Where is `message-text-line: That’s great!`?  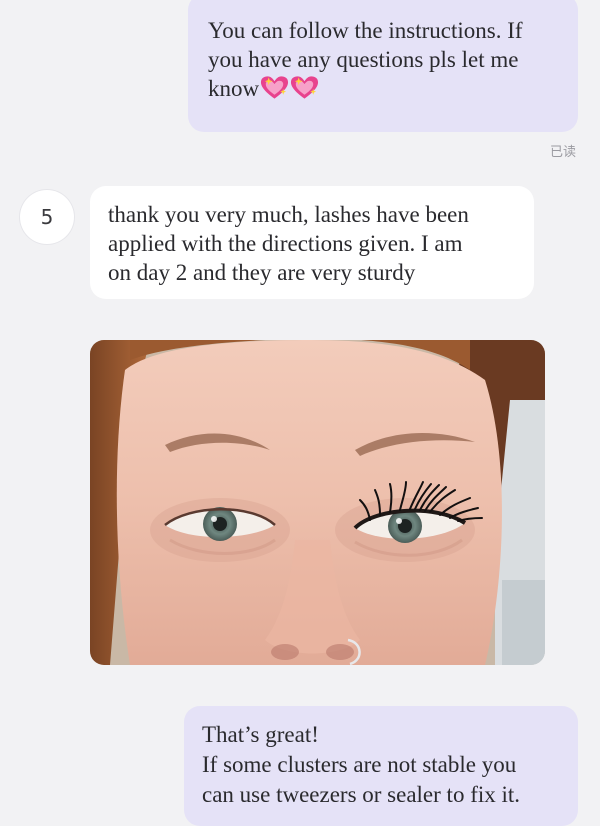 message-text-line: That’s great! is located at coordinates (260, 734).